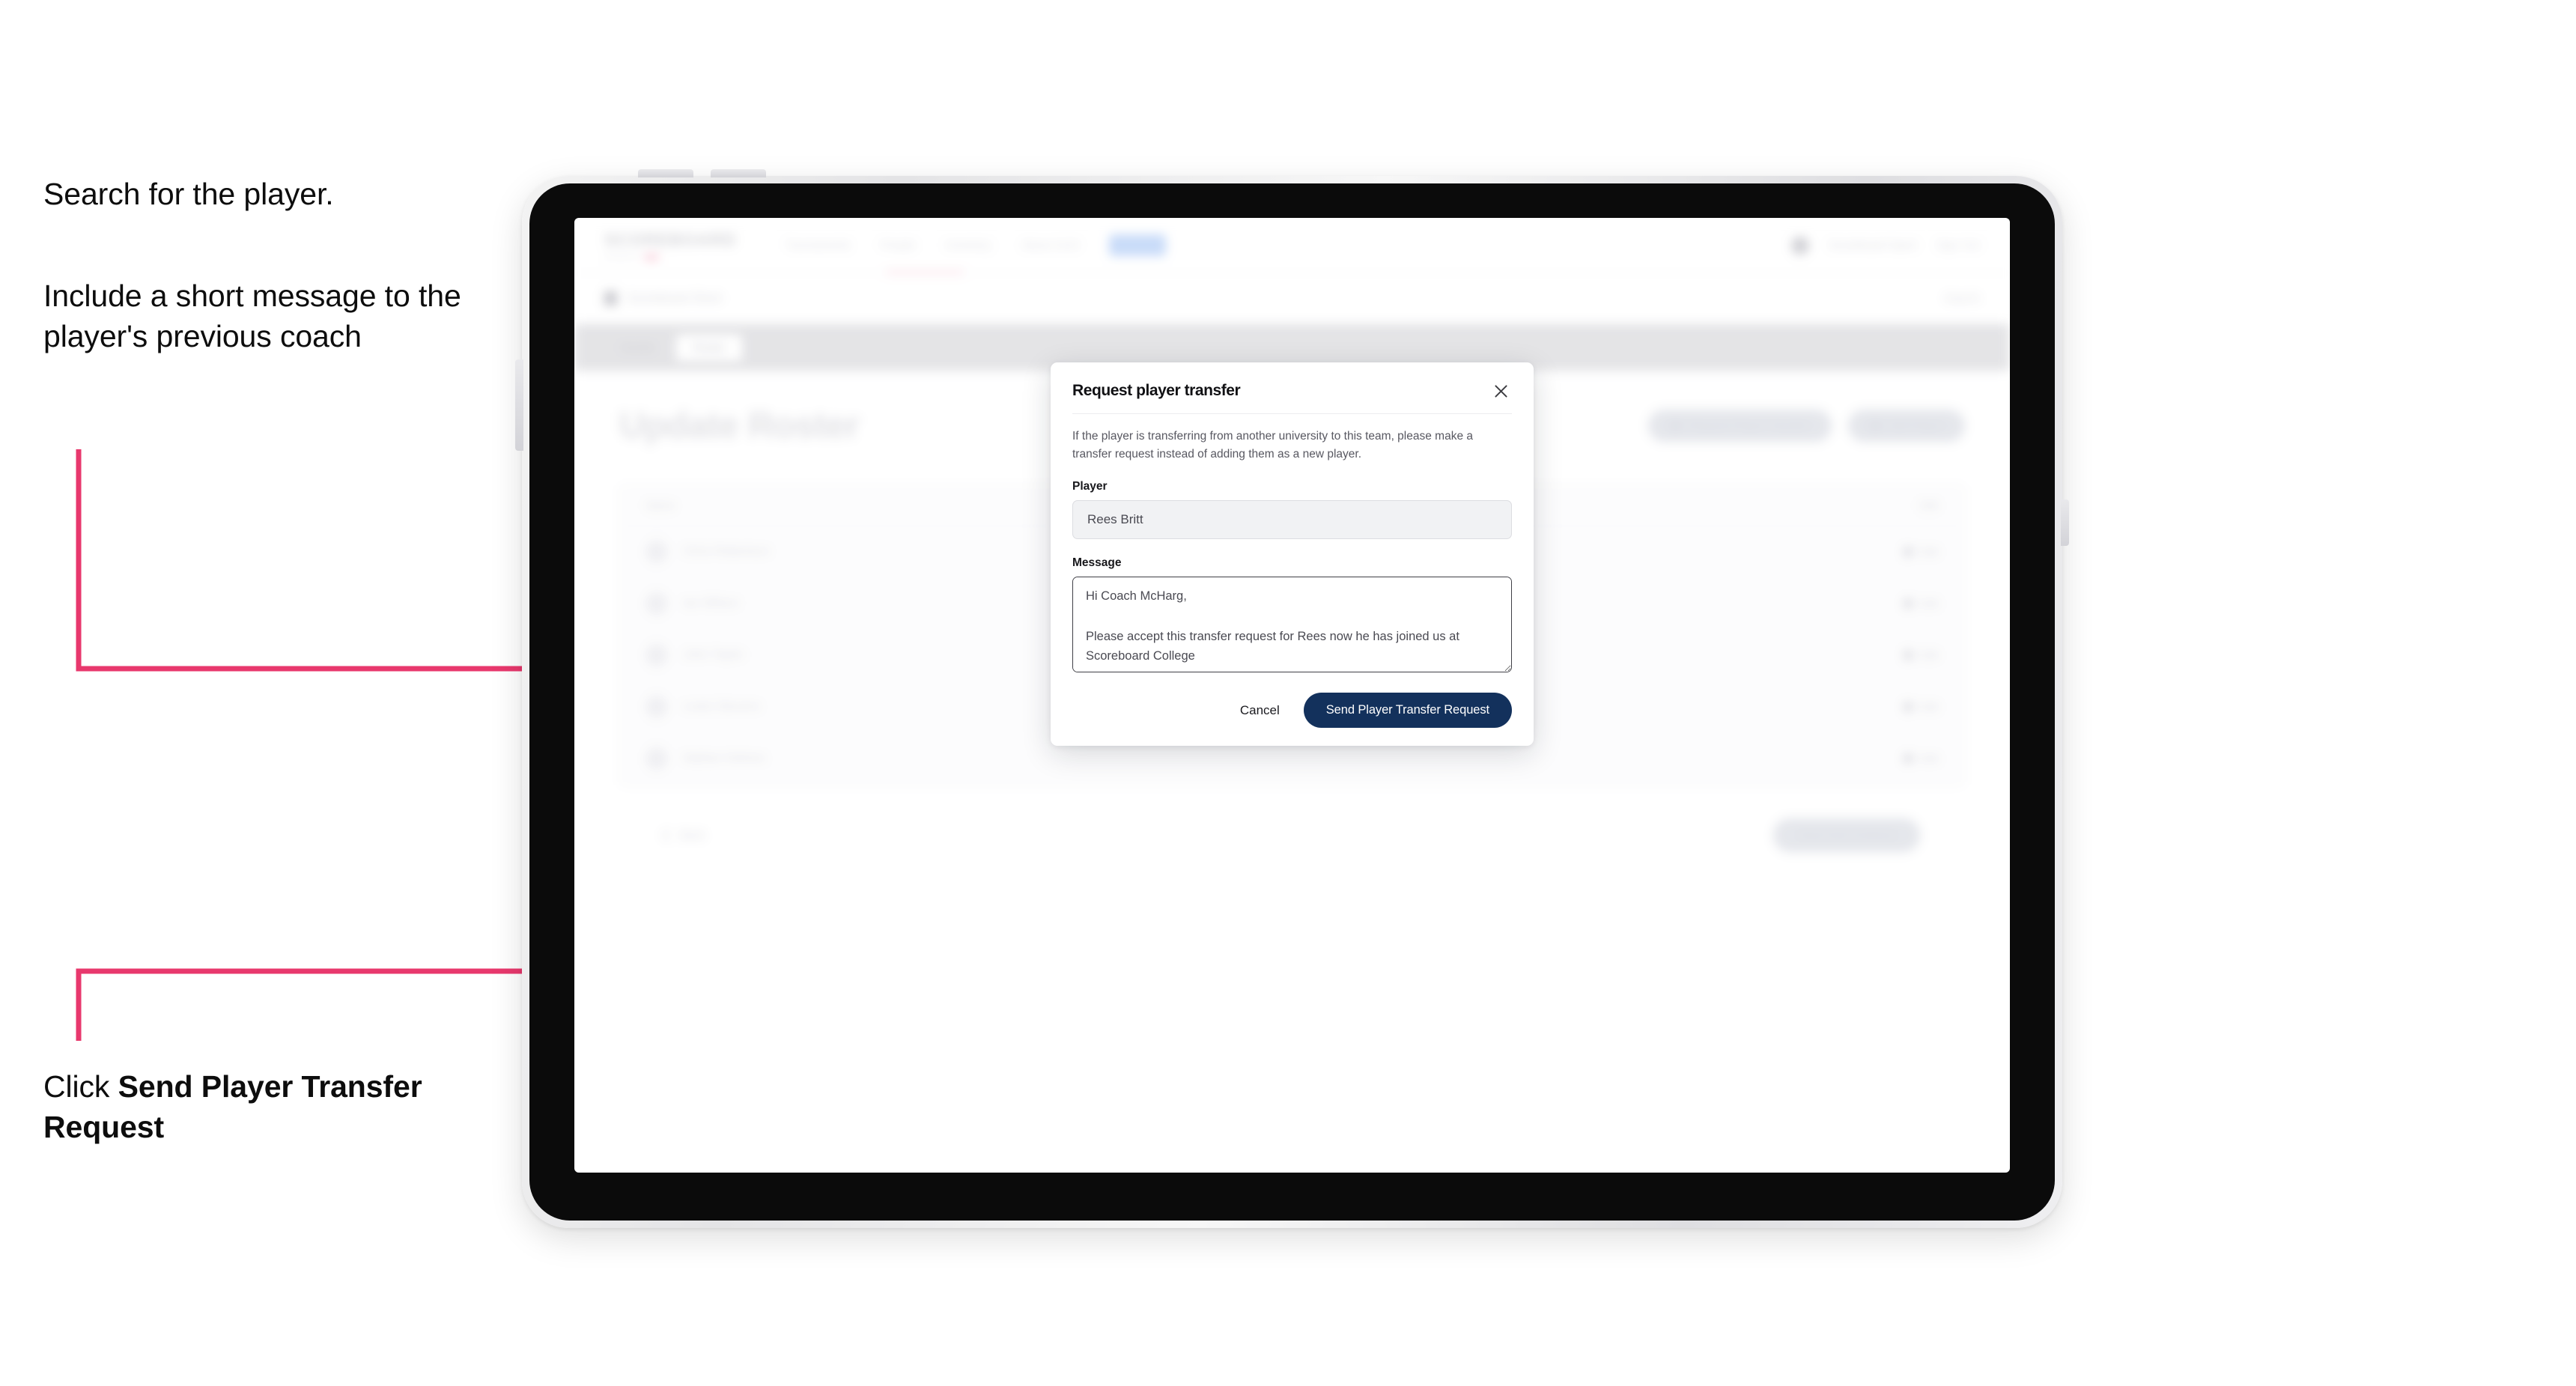 The height and width of the screenshot is (1386, 2576). Describe the element at coordinates (188, 194) in the screenshot. I see `annotation-step-search: Search for the player.` at that location.